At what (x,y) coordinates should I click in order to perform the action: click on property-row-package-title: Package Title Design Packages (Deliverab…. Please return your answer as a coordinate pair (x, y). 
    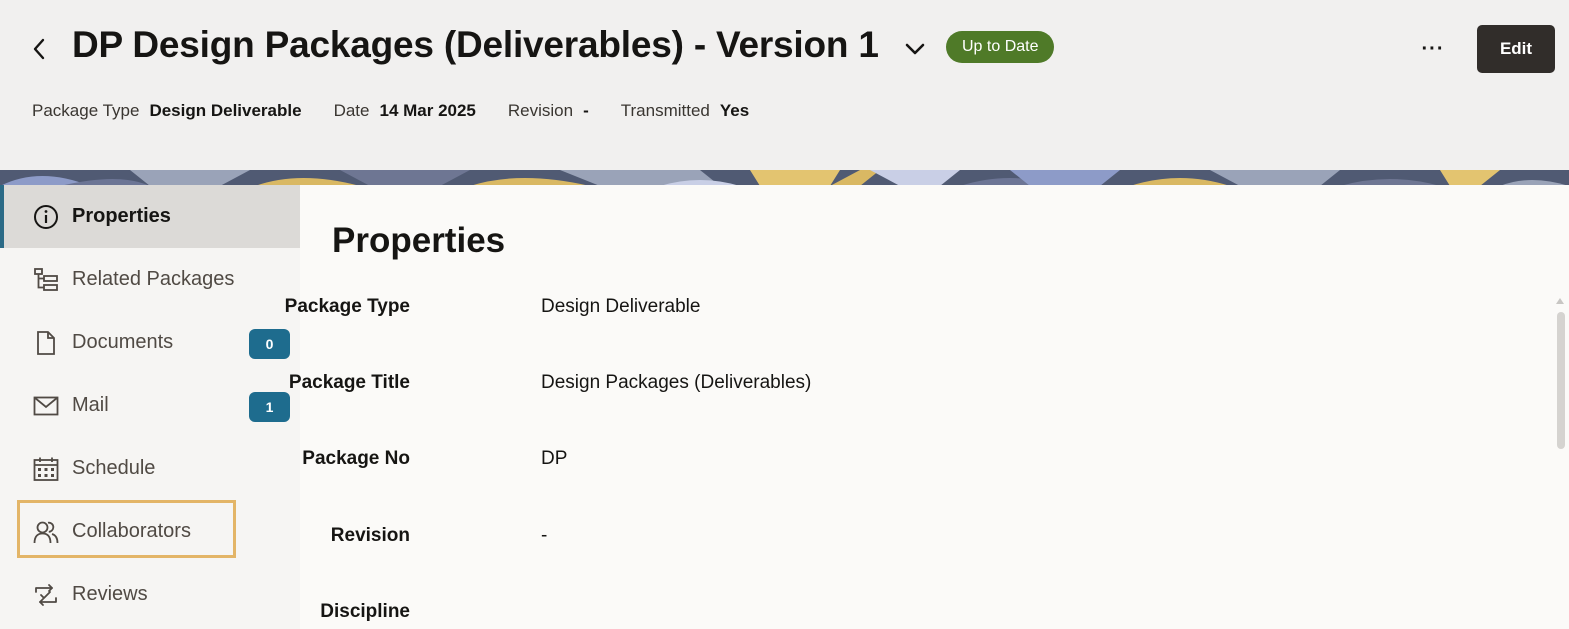
    Looking at the image, I should click on (894, 387).